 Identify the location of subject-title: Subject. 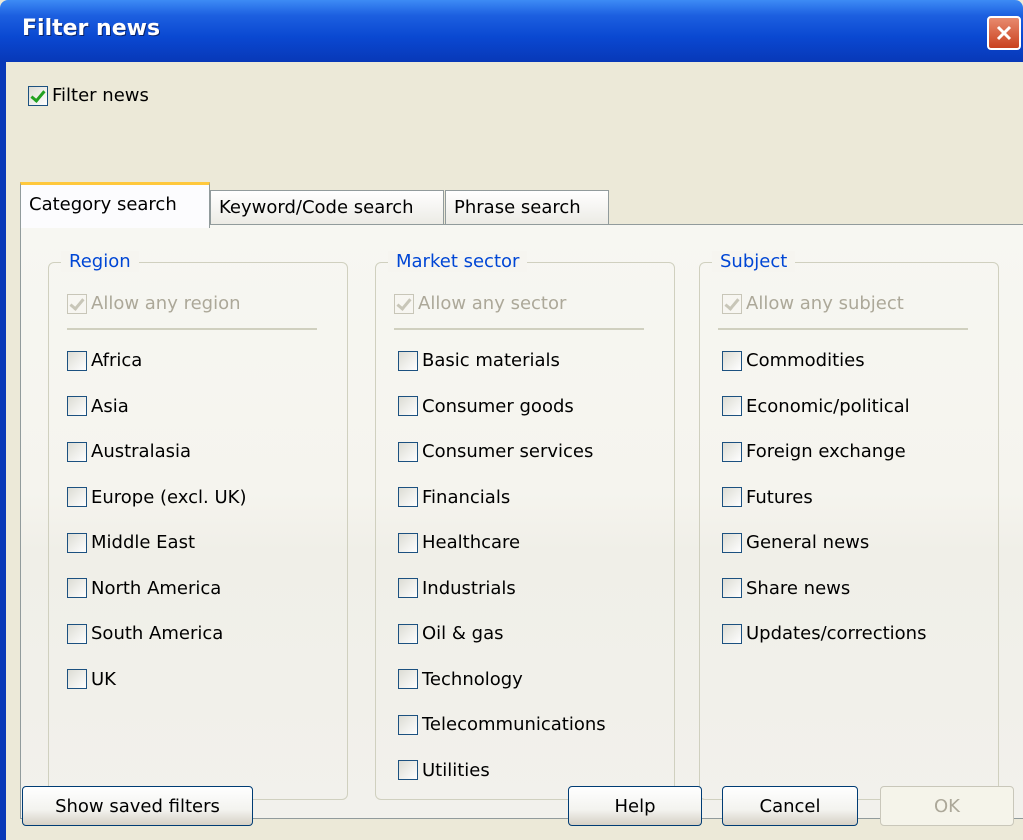
(754, 261).